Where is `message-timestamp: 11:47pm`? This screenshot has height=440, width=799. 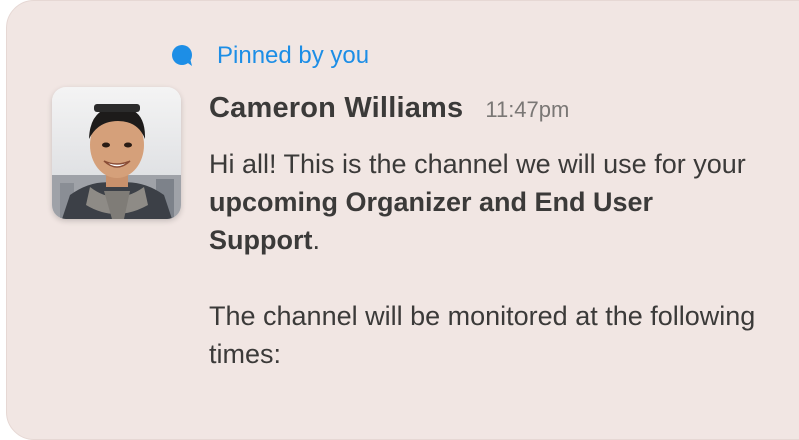 message-timestamp: 11:47pm is located at coordinates (527, 110).